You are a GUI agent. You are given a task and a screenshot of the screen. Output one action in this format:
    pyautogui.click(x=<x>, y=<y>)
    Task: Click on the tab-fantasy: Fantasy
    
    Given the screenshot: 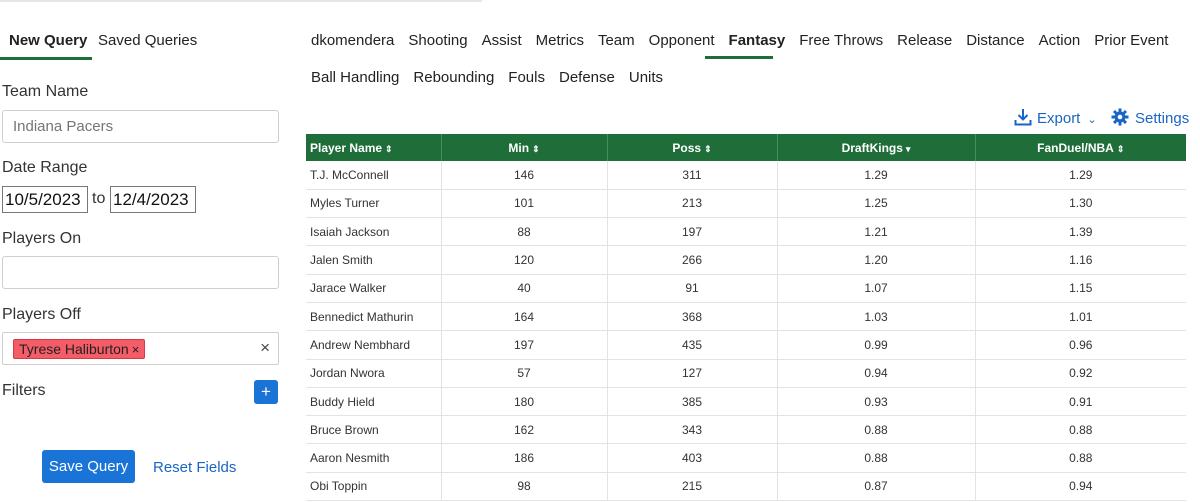 What is the action you would take?
    pyautogui.click(x=757, y=40)
    